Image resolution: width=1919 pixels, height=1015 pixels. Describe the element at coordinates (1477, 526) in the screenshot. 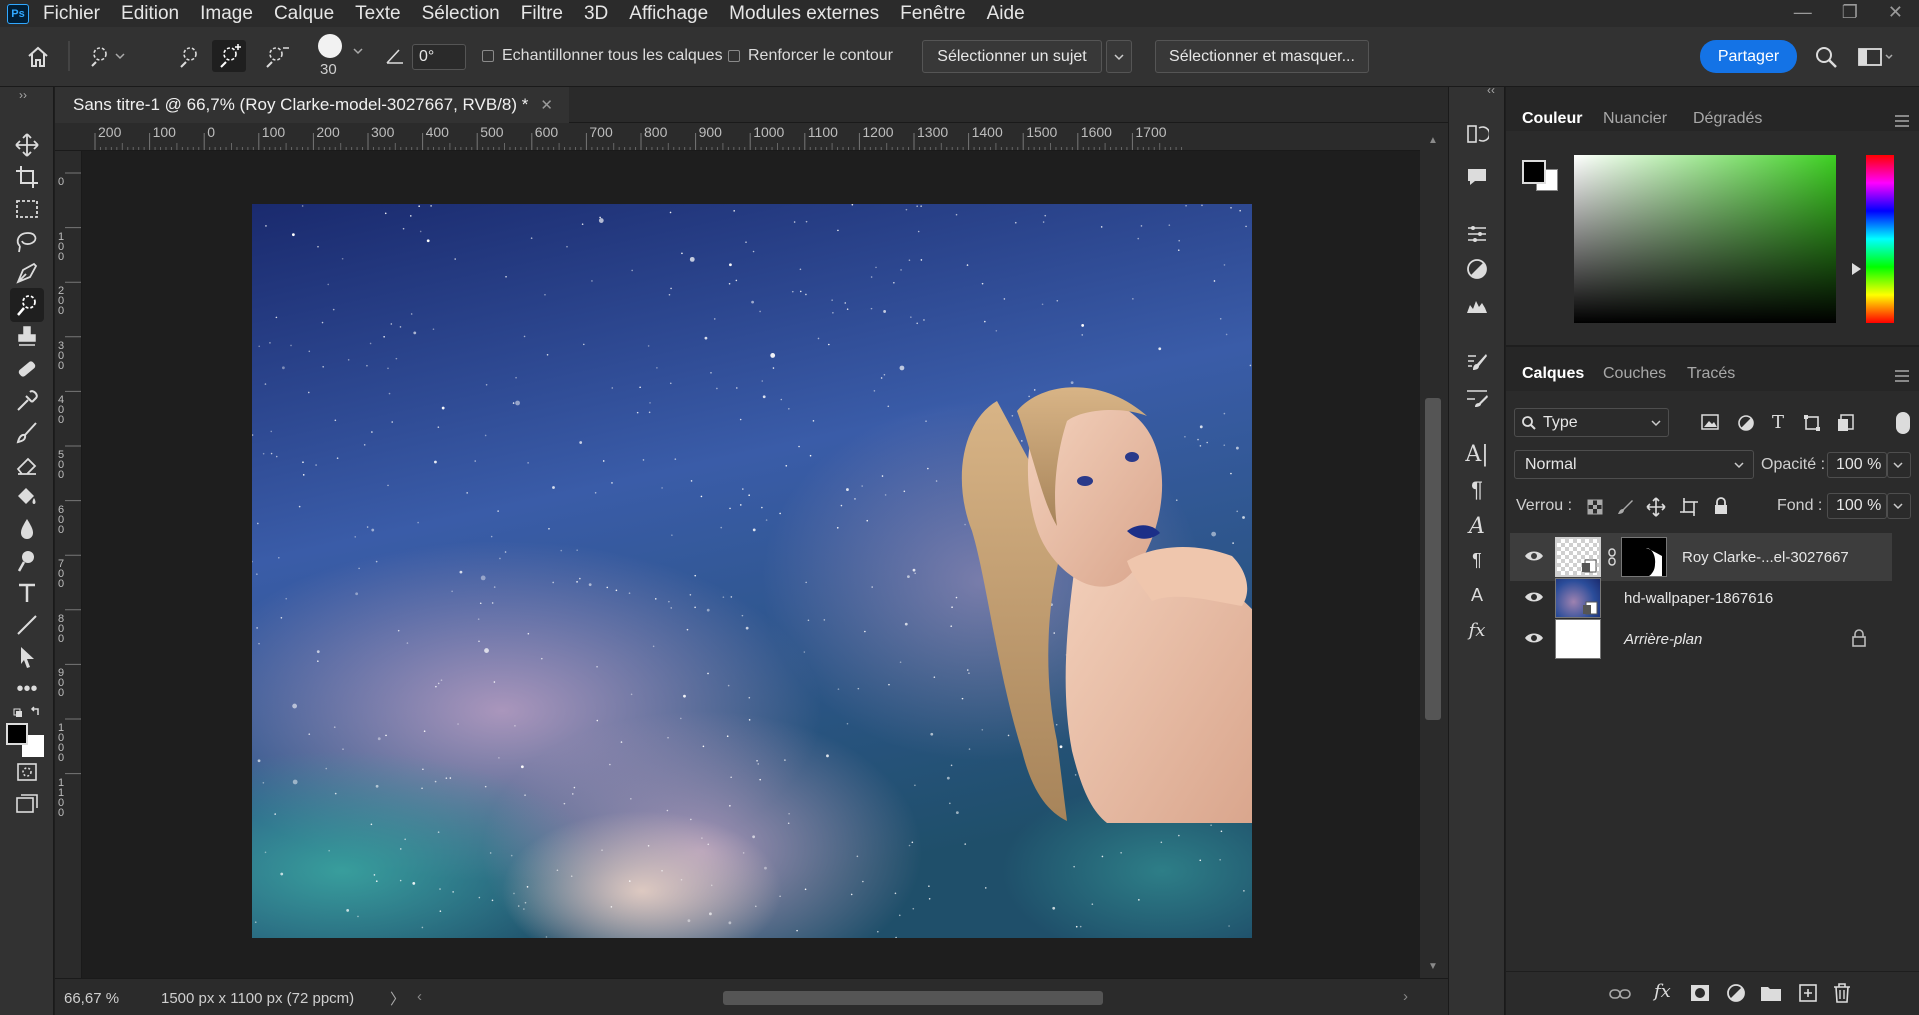

I see `glyphs-icon: A` at that location.